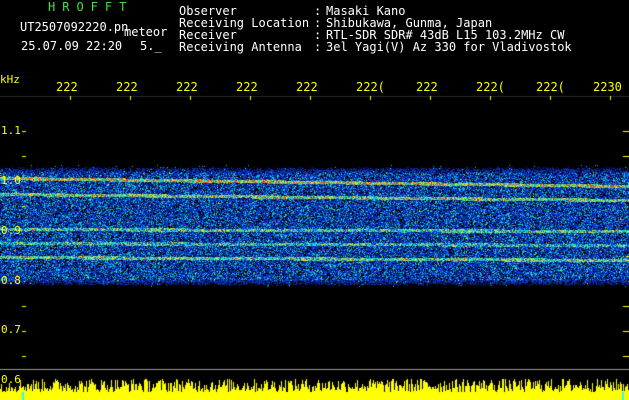 The width and height of the screenshot is (629, 400). I want to click on y-tick-label: 0.6, so click(11, 379).